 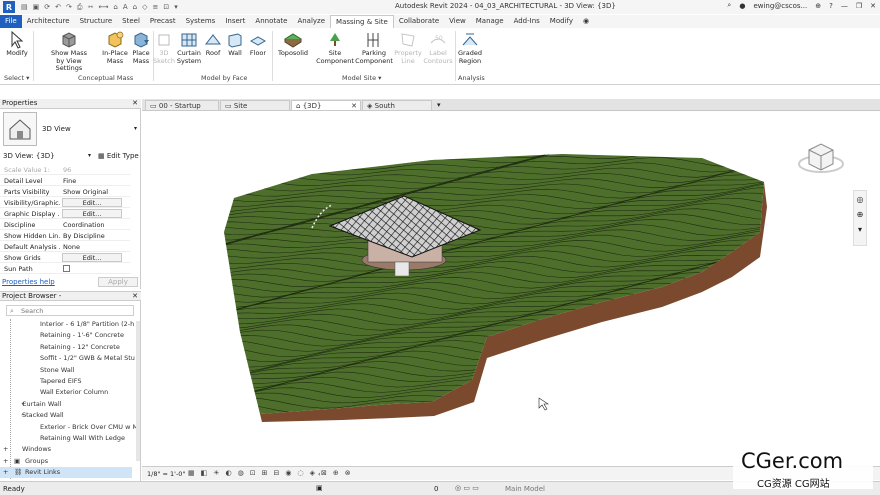 I want to click on browser-tree-item: Retaining - 12" Concrete, so click(x=80, y=347).